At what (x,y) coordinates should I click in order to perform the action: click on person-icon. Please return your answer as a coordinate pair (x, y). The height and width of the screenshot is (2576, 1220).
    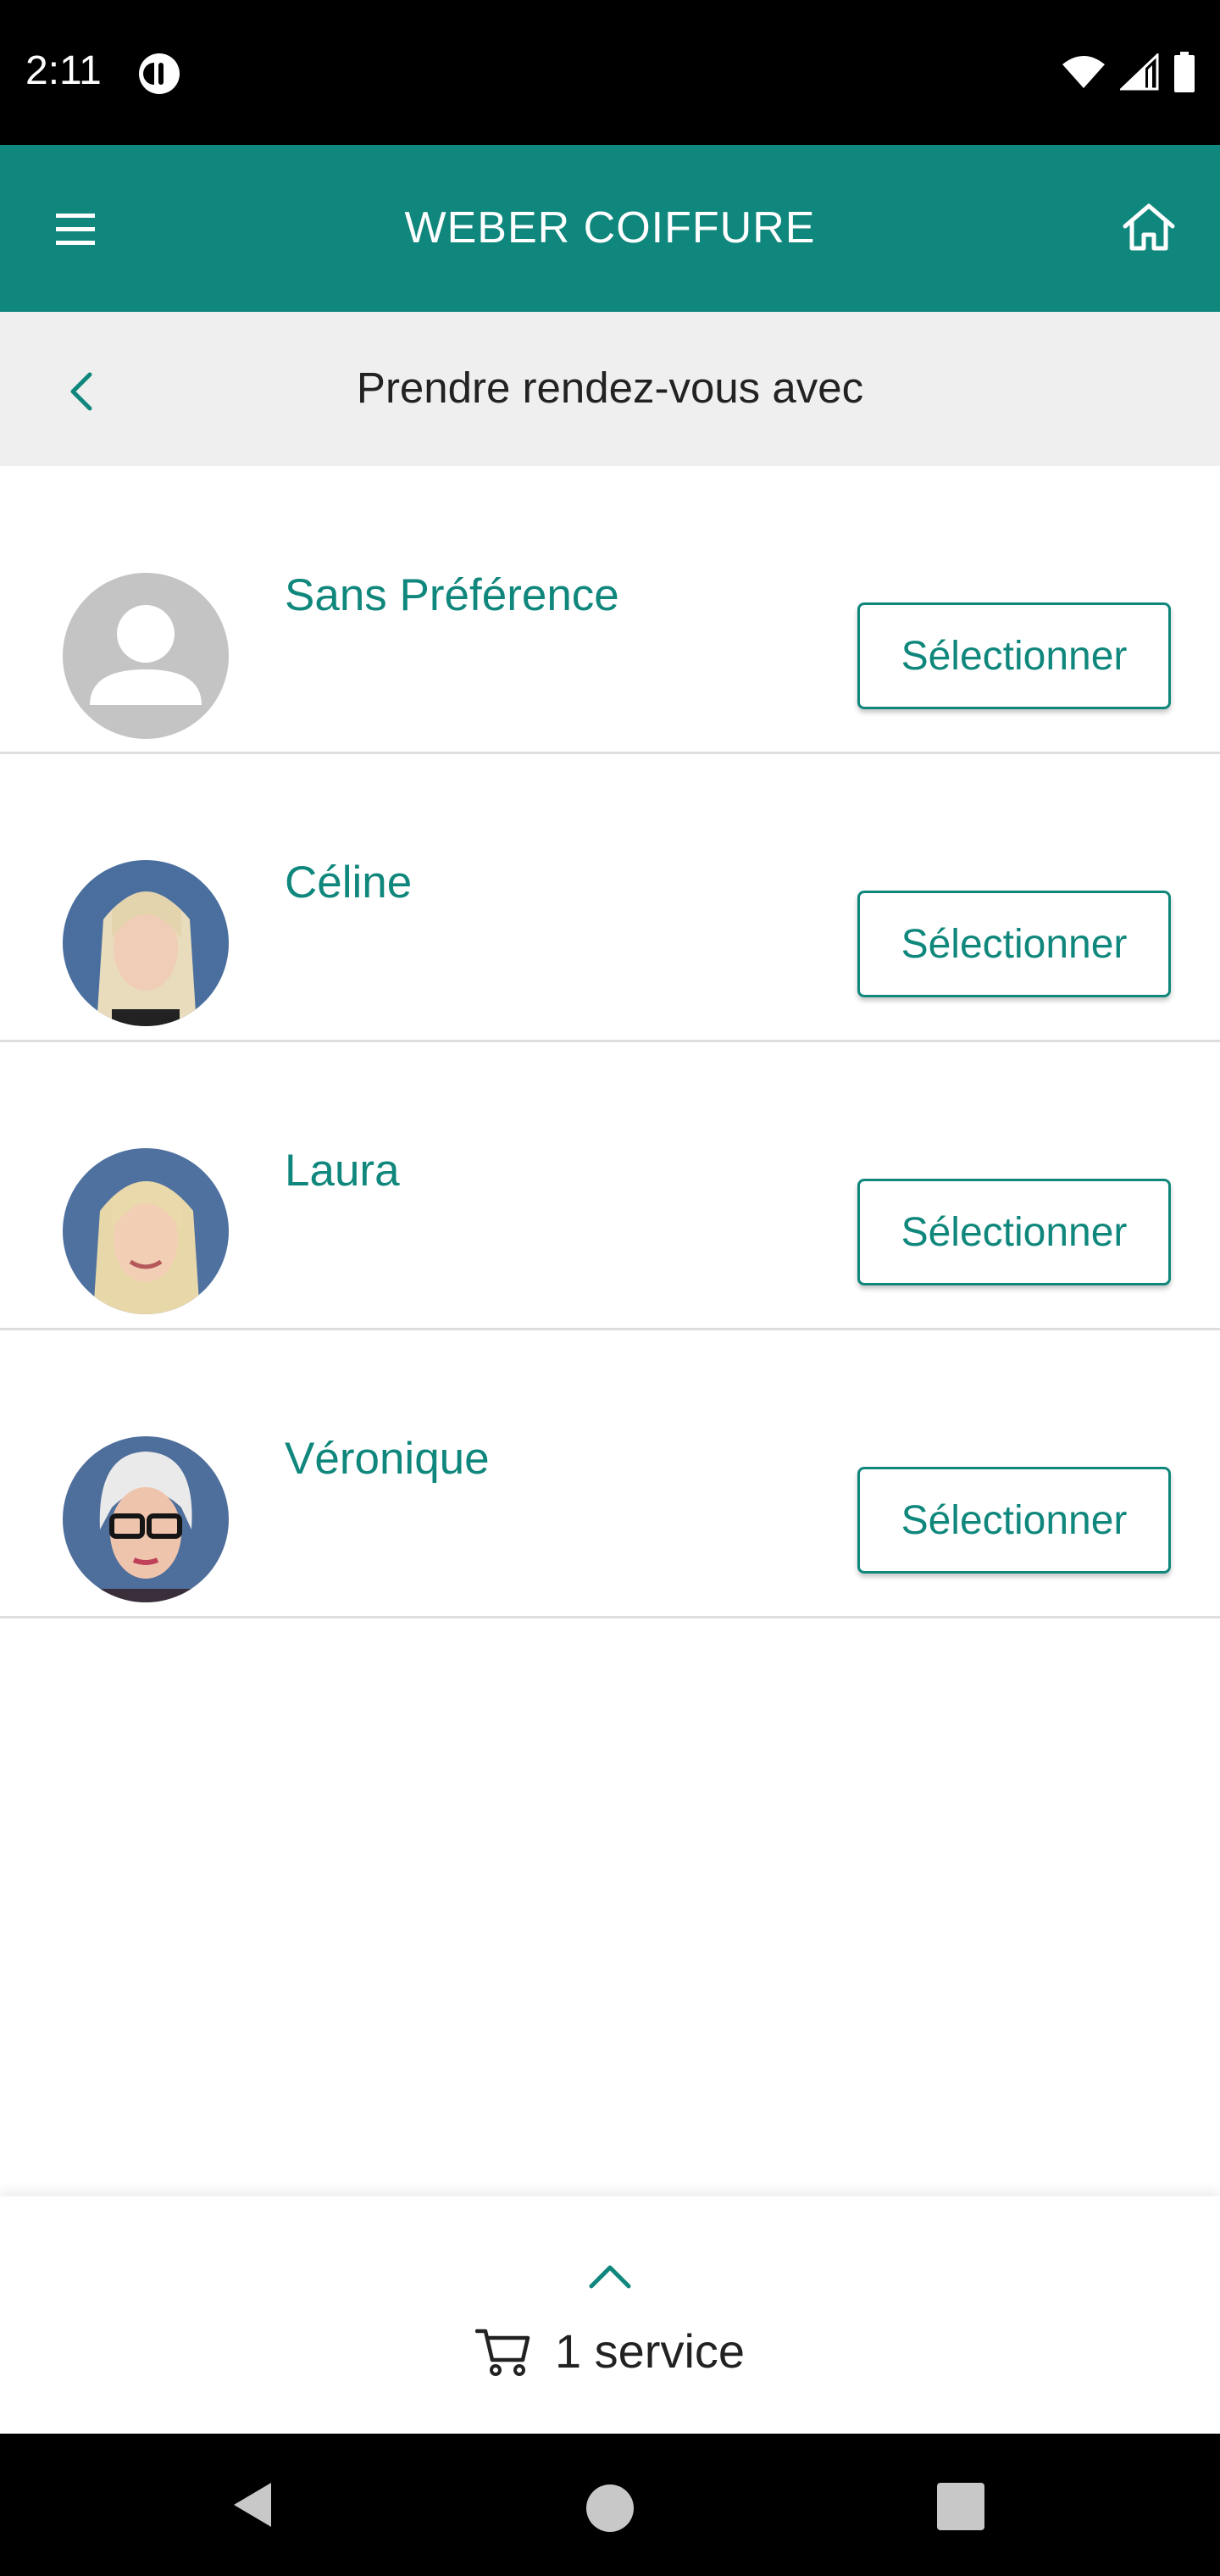
    Looking at the image, I should click on (146, 655).